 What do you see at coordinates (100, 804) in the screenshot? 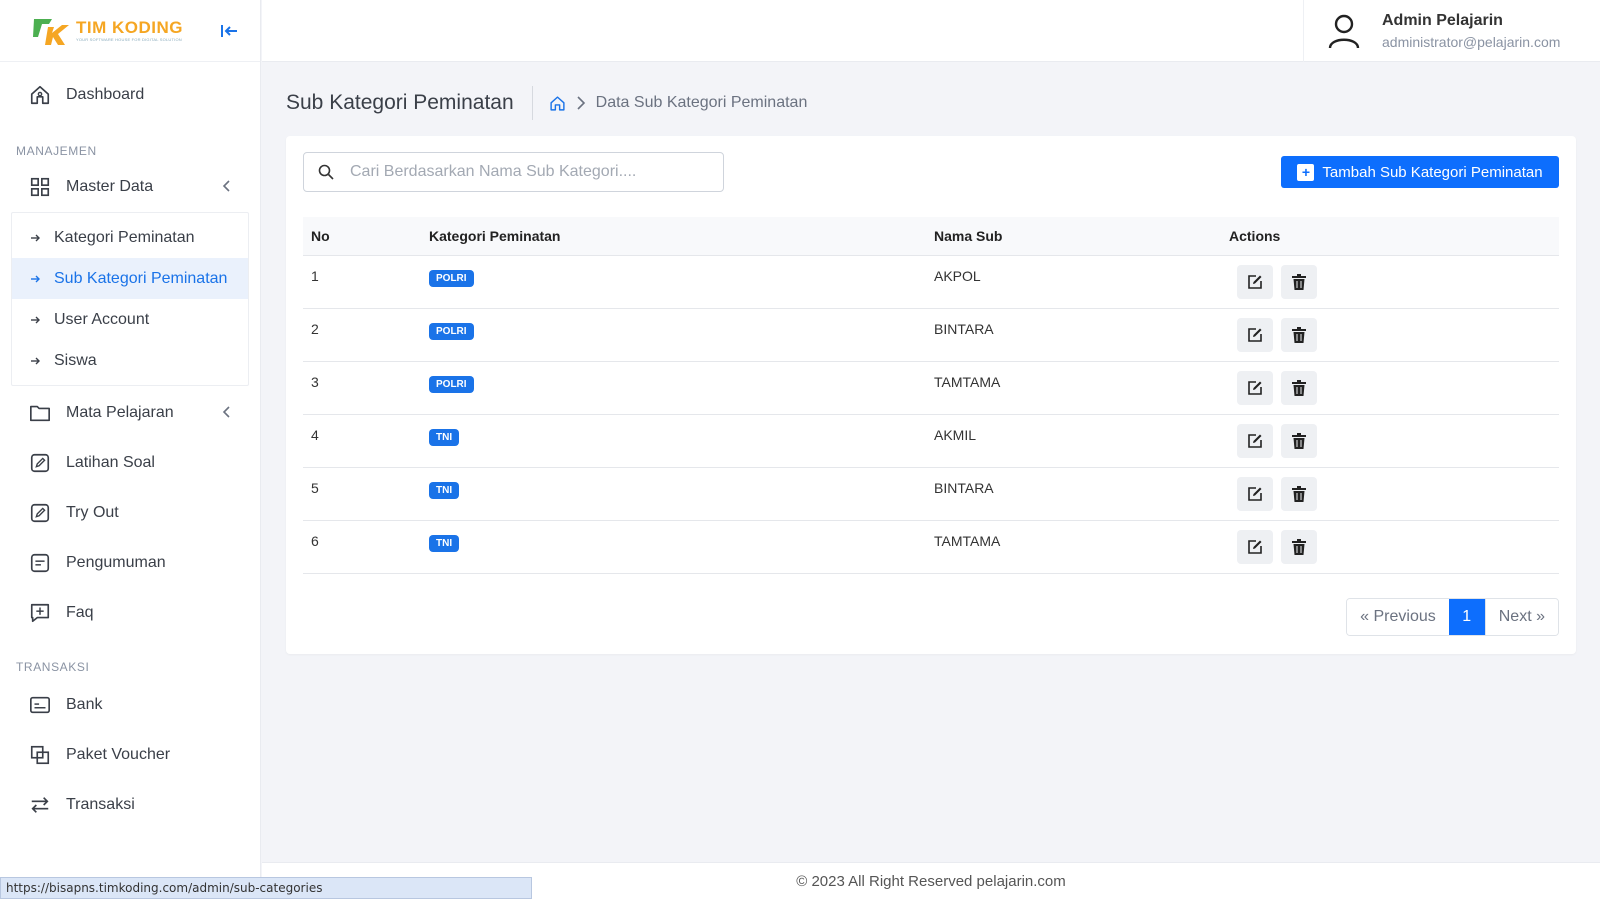
I see `sidebar-item-label: Transaksi` at bounding box center [100, 804].